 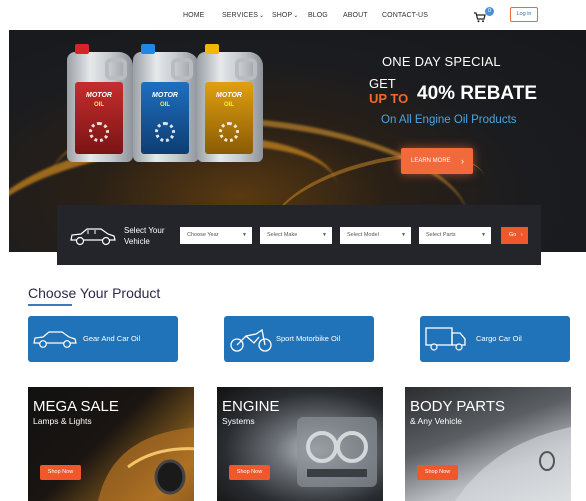 What do you see at coordinates (405, 15) in the screenshot?
I see `nav-contact-us: CONTACT-US` at bounding box center [405, 15].